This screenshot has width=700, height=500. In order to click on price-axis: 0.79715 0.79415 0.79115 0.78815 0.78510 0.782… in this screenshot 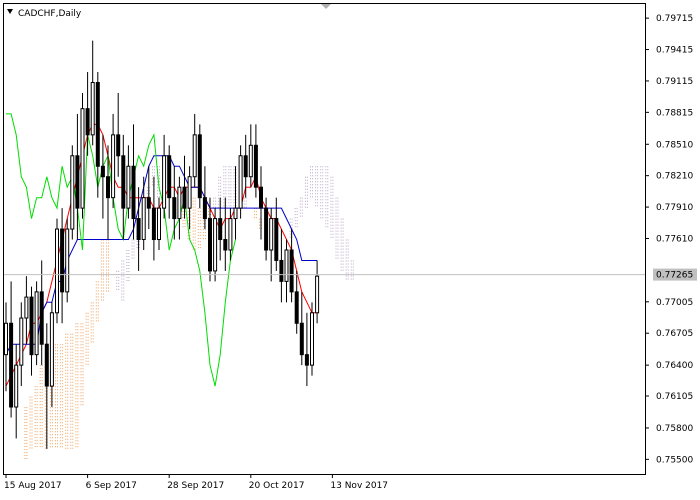, I will do `click(669, 239)`.